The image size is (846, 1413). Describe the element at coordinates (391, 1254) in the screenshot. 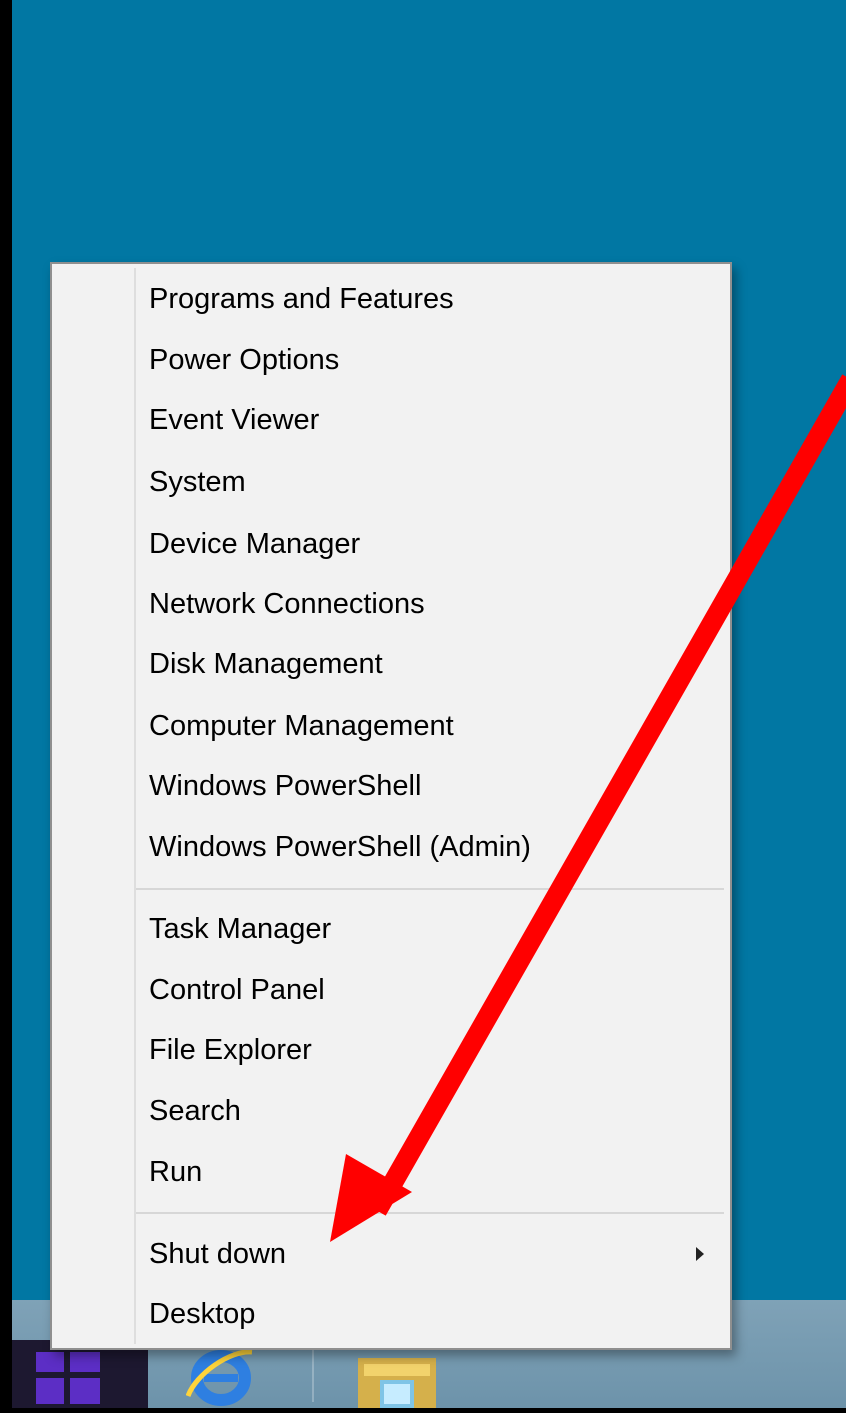

I see `menu-item-shut-down: Shut down` at that location.